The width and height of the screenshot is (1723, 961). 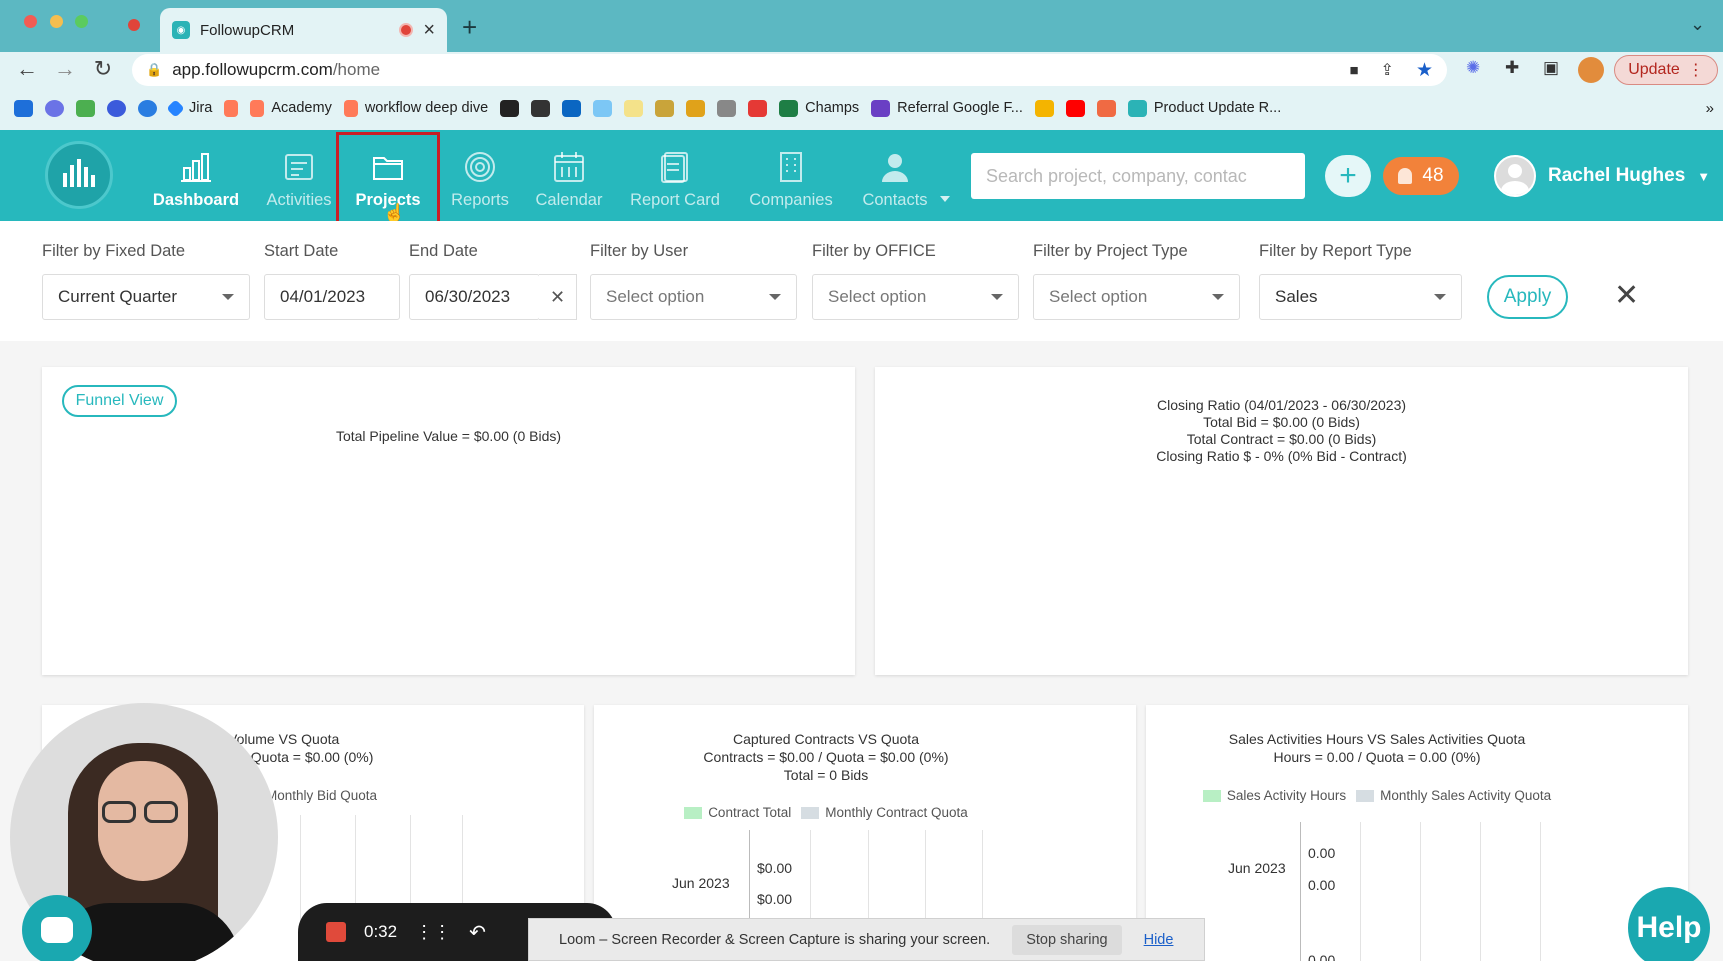 What do you see at coordinates (299, 181) in the screenshot?
I see `nav-activities: Activities` at bounding box center [299, 181].